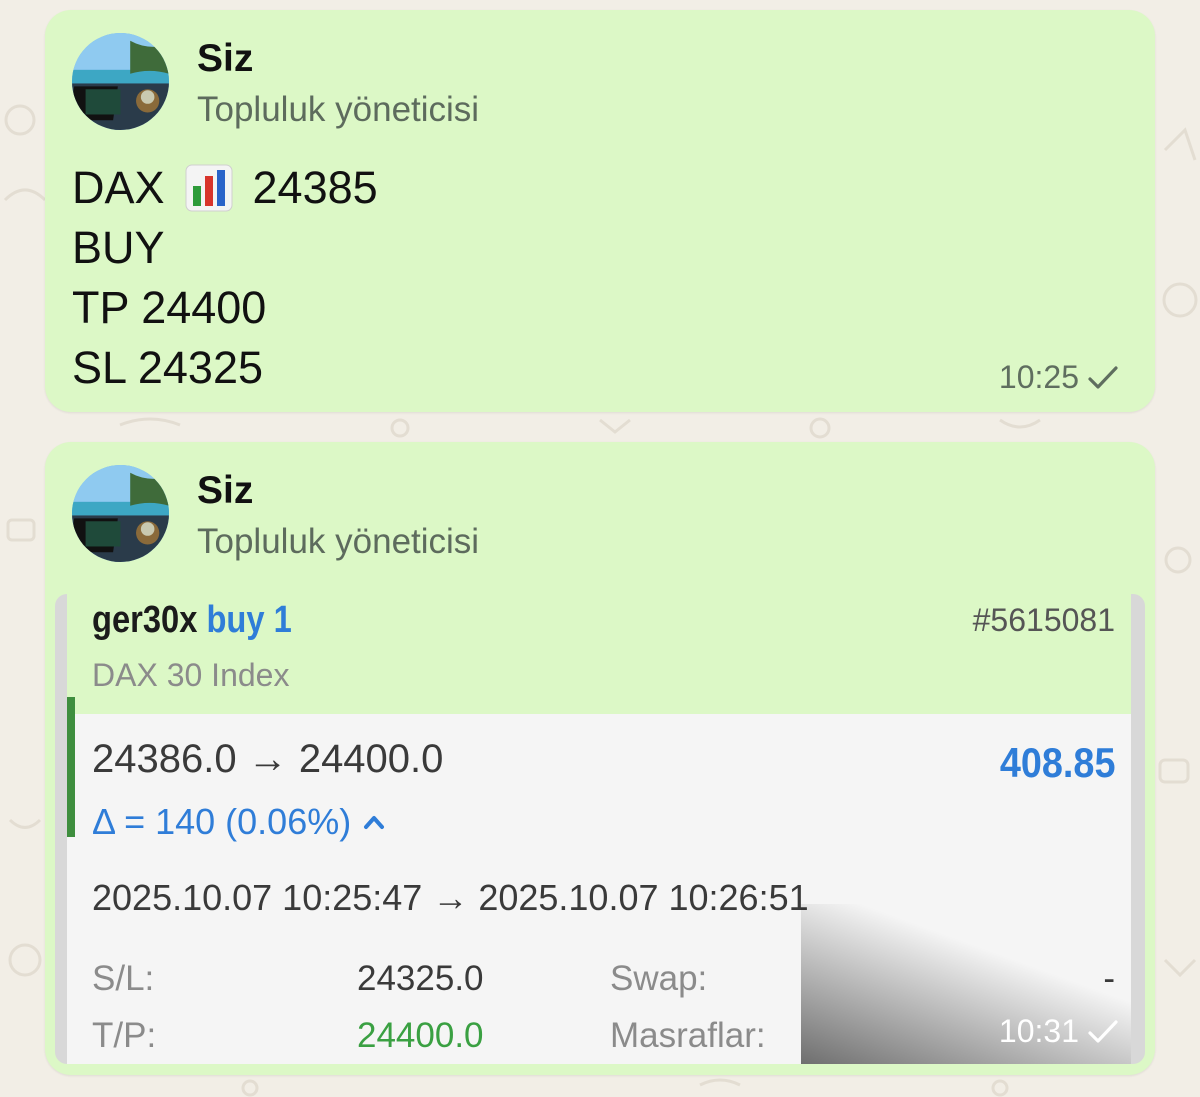 Image resolution: width=1200 pixels, height=1097 pixels. What do you see at coordinates (420, 978) in the screenshot?
I see `sl-value: 24325.0` at bounding box center [420, 978].